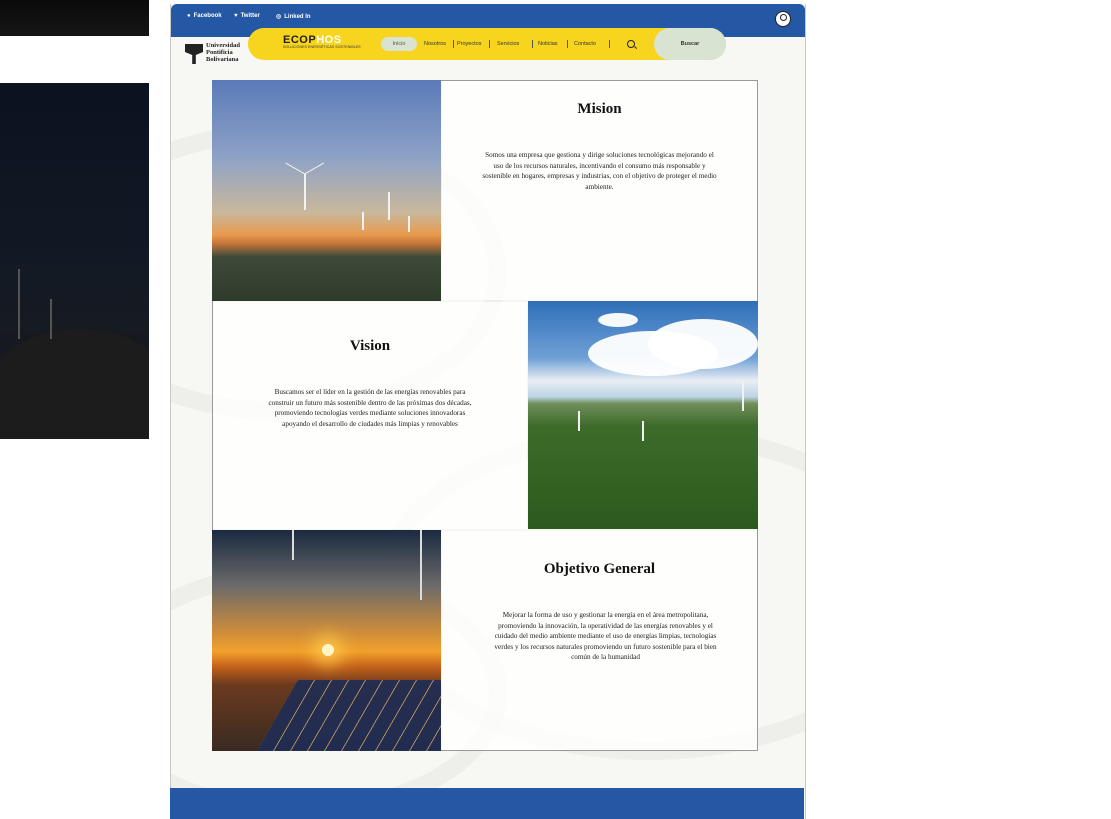 The width and height of the screenshot is (1111, 819). I want to click on solar-sunset-image, so click(326, 640).